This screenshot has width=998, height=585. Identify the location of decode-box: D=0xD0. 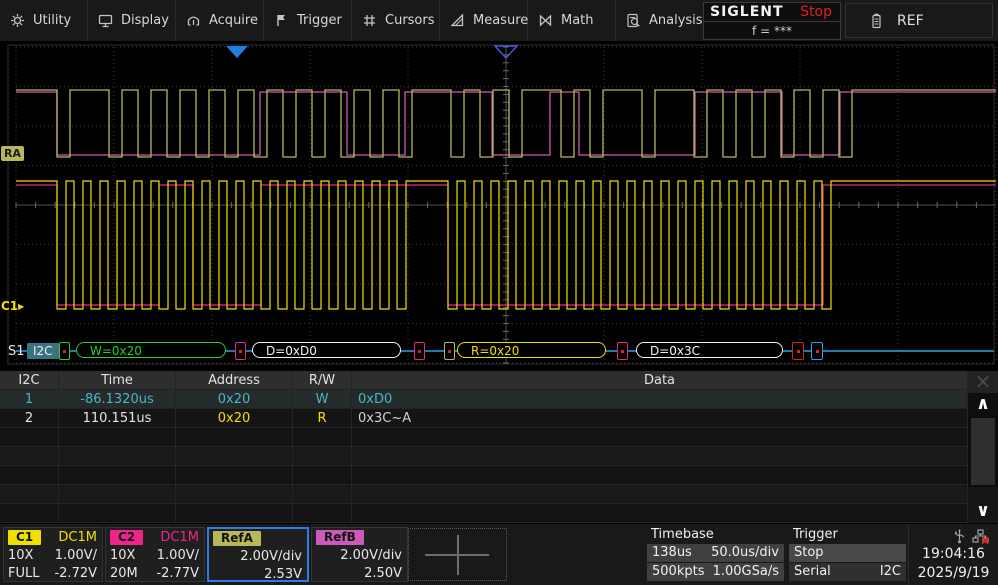
(326, 350).